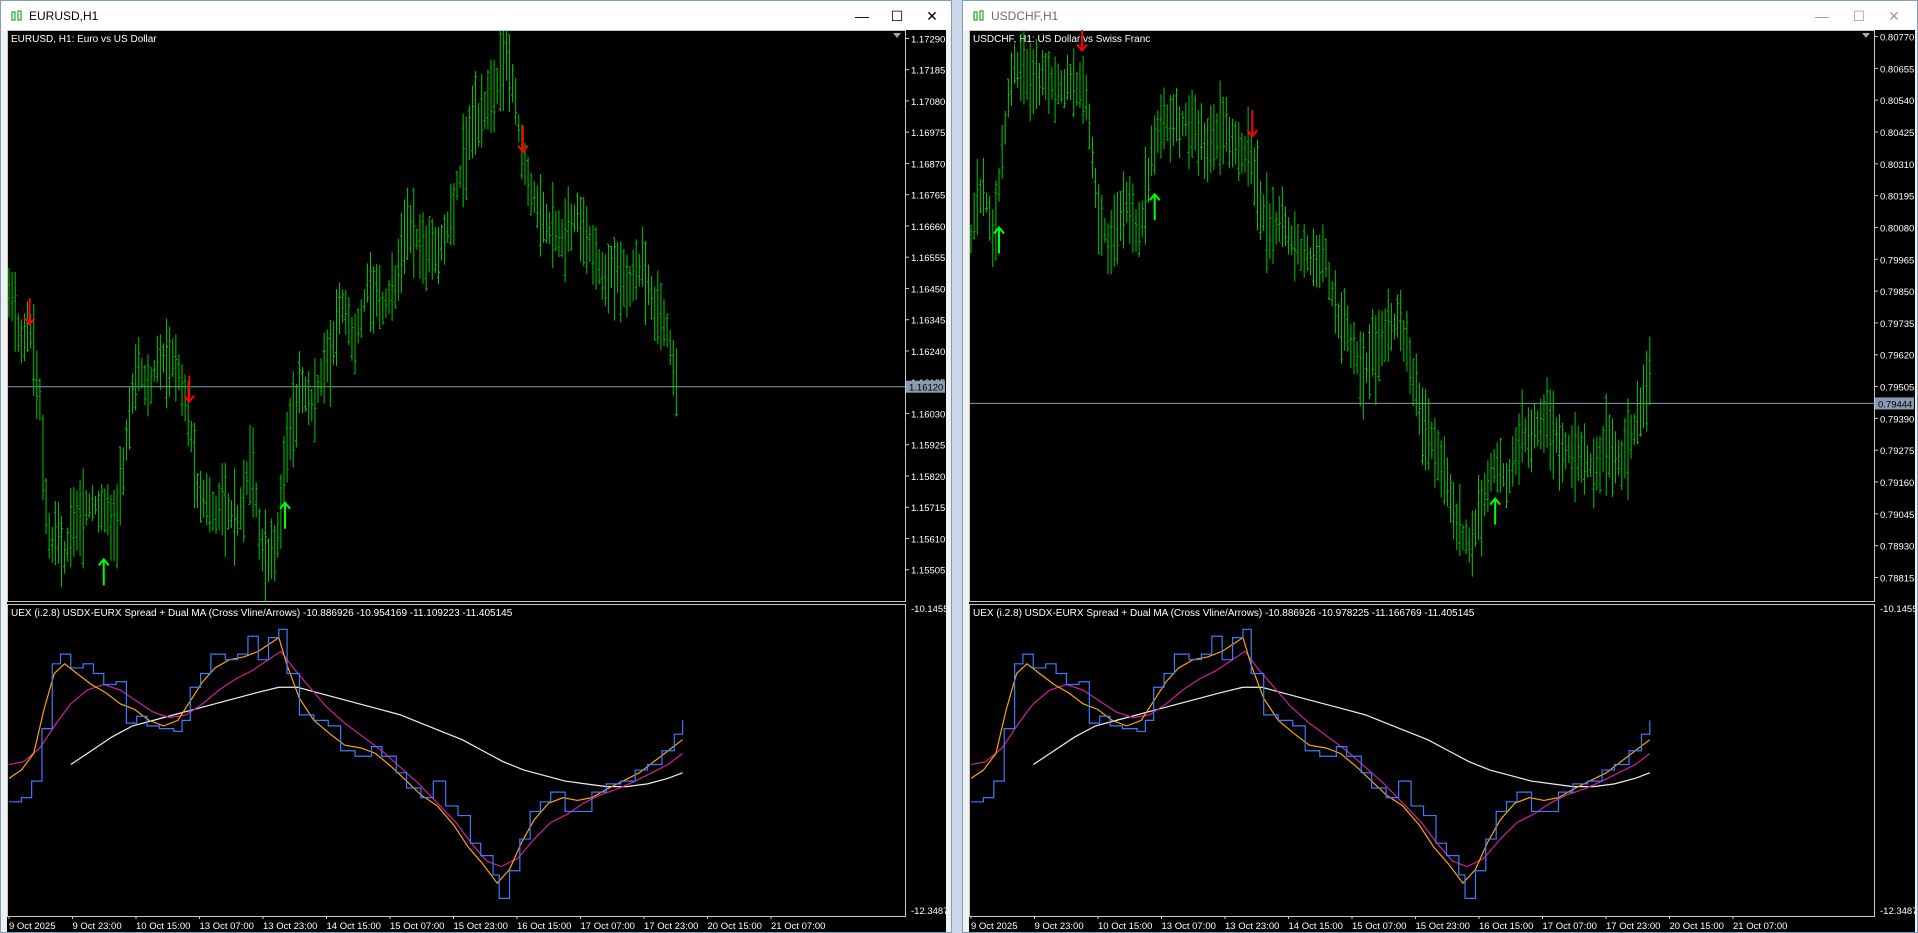 This screenshot has width=1918, height=933. What do you see at coordinates (1897, 483) in the screenshot?
I see `price-tick-label: 0.79160` at bounding box center [1897, 483].